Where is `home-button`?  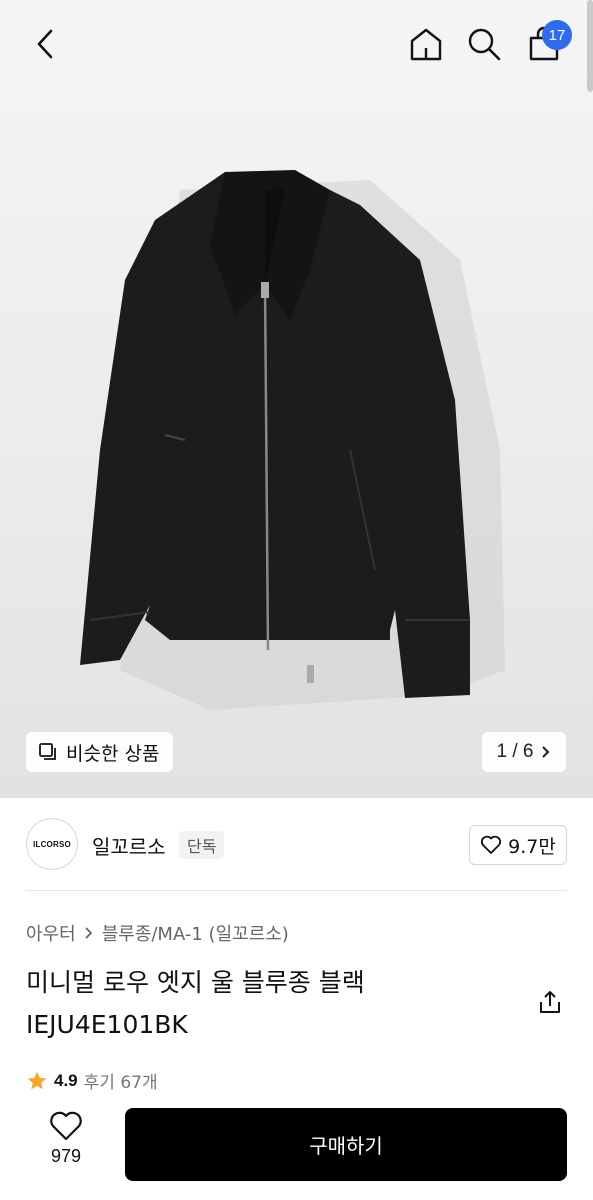 home-button is located at coordinates (426, 44).